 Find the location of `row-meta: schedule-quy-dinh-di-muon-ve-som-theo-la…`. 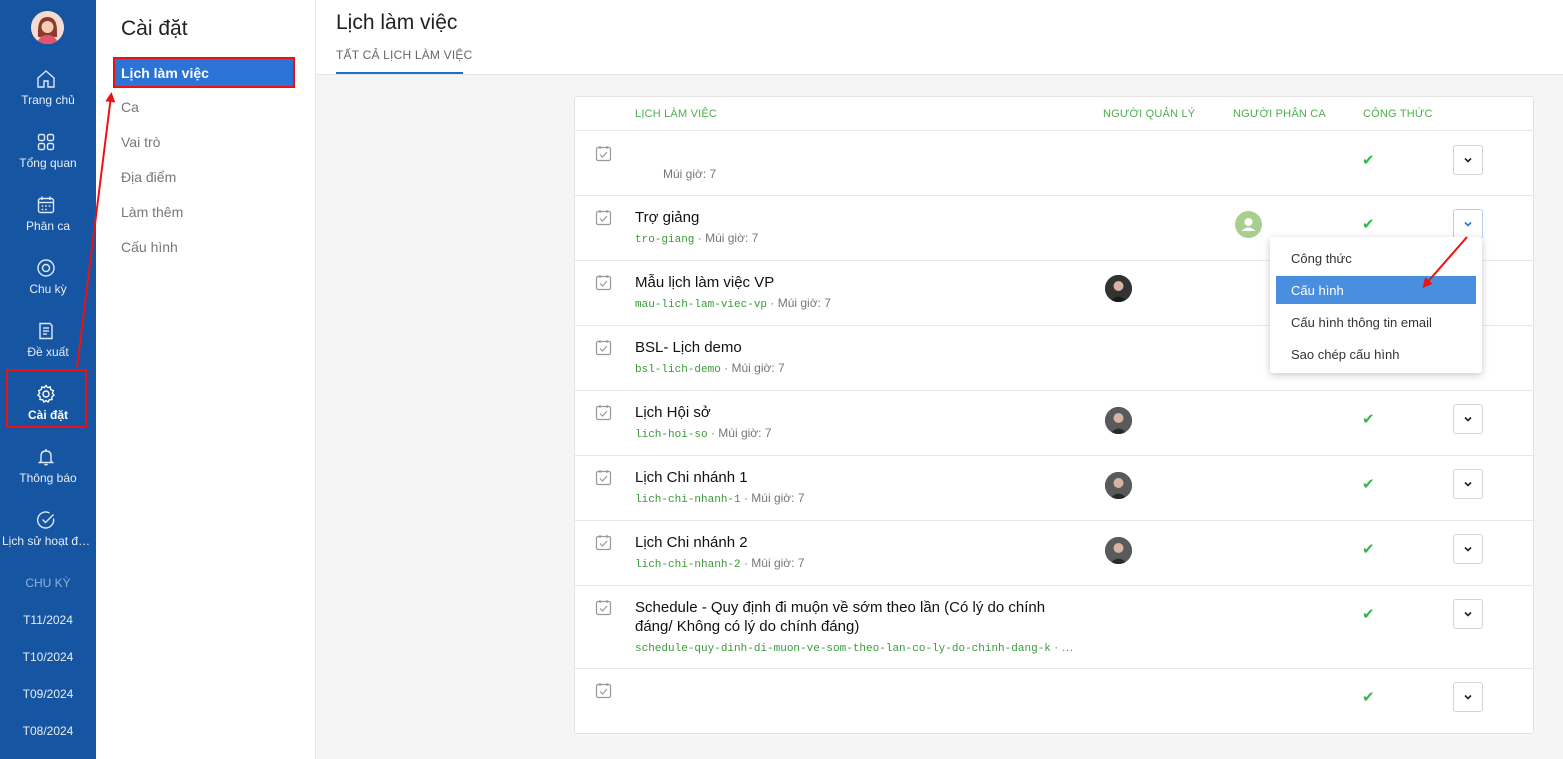

row-meta: schedule-quy-dinh-di-muon-ve-som-theo-la… is located at coordinates (854, 647).